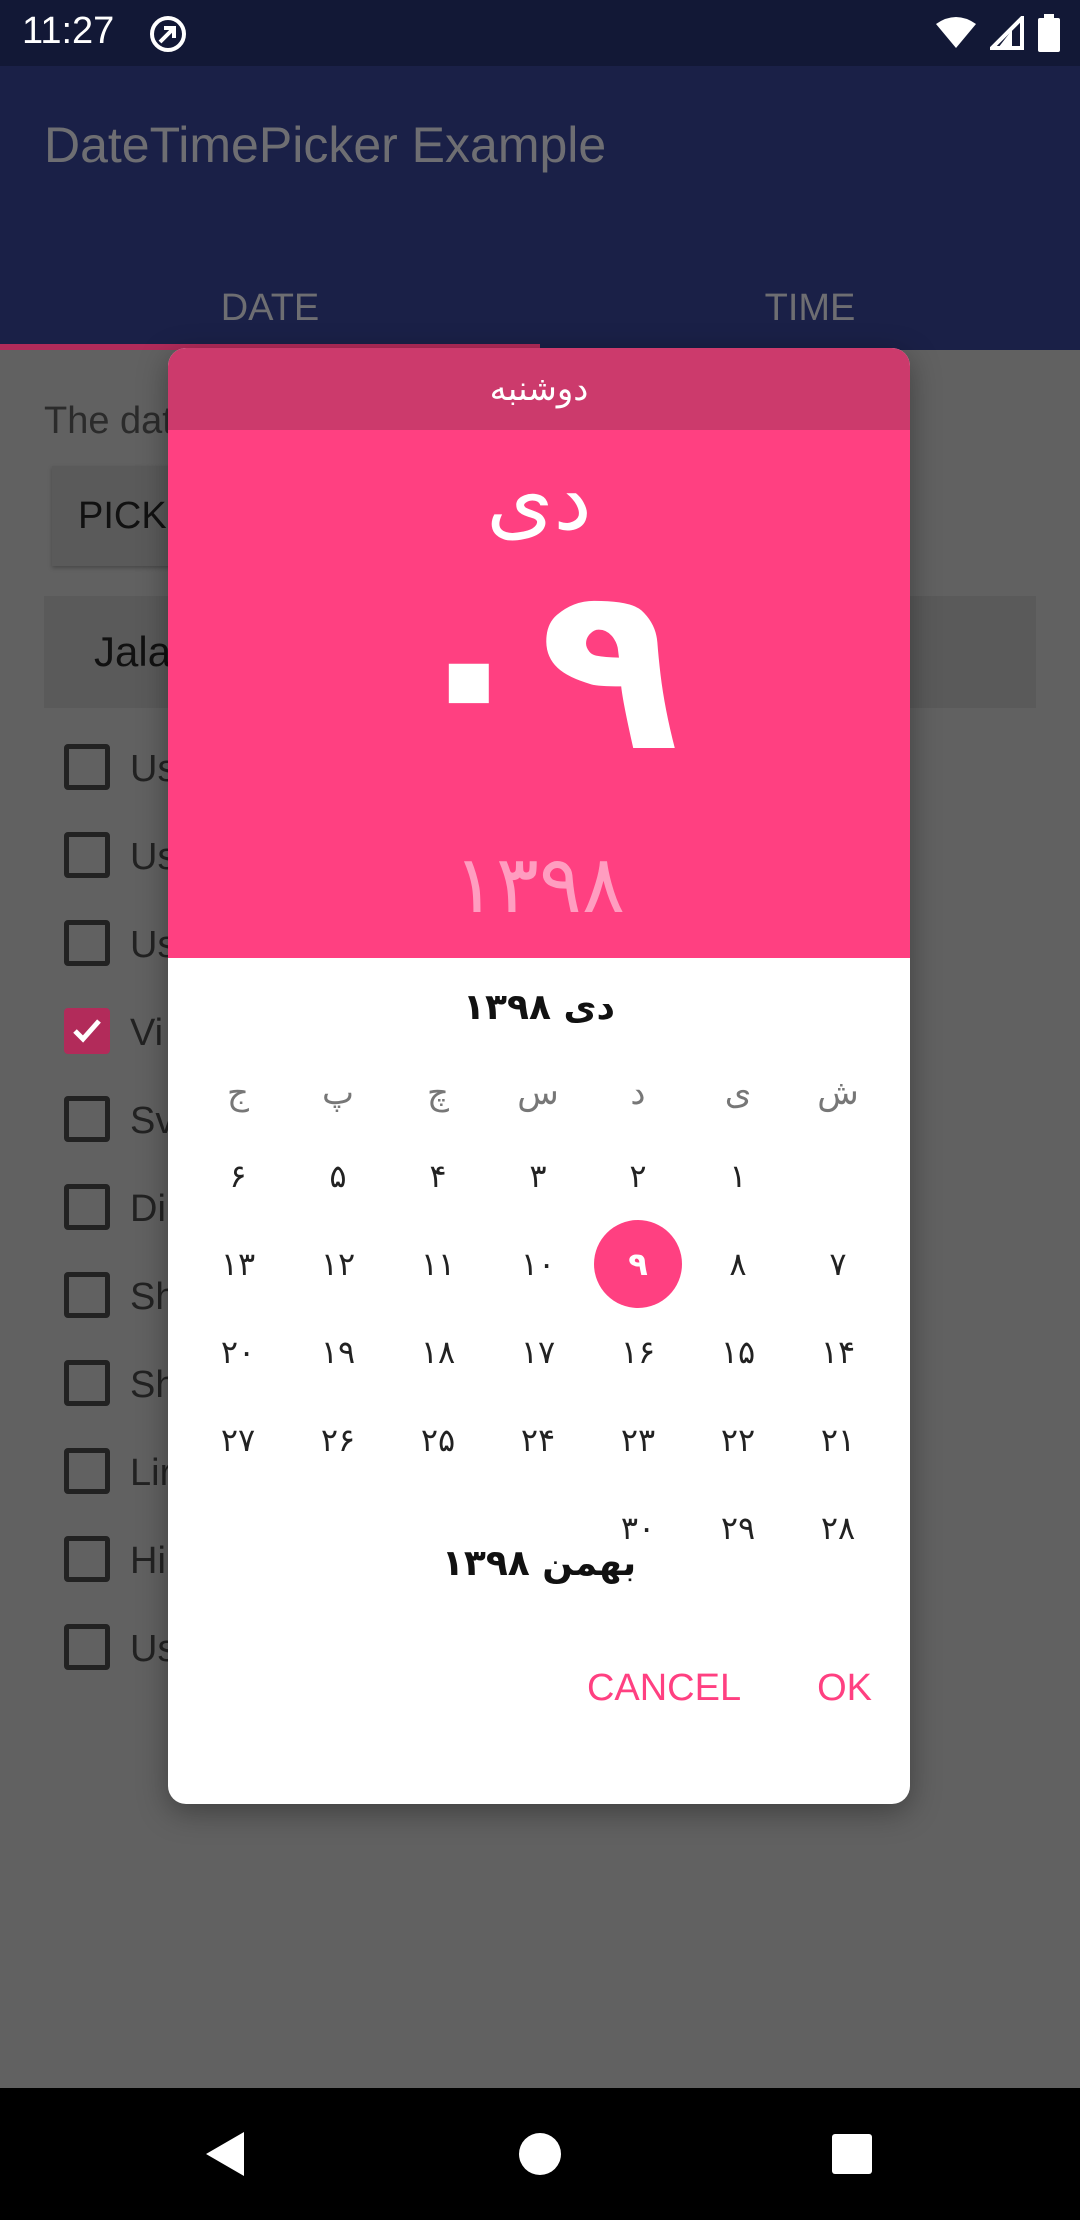 The height and width of the screenshot is (2220, 1080). I want to click on calendar-day: ۲۰, so click(238, 1352).